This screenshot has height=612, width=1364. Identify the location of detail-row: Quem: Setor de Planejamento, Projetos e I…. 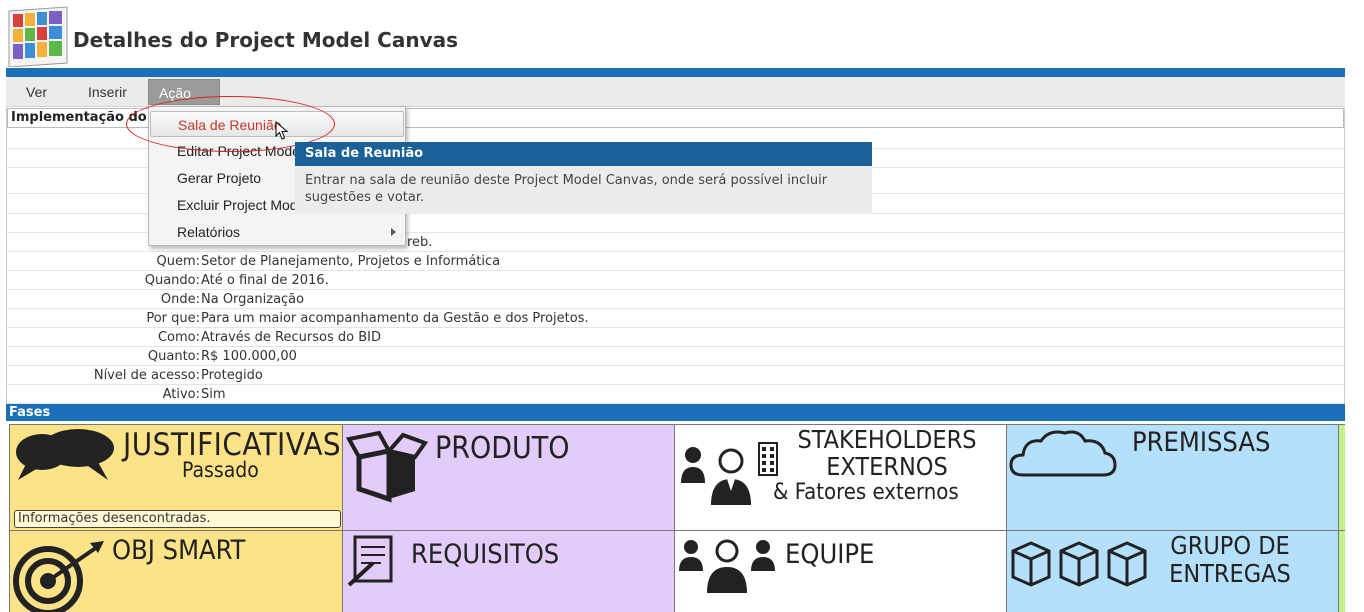
(675, 261).